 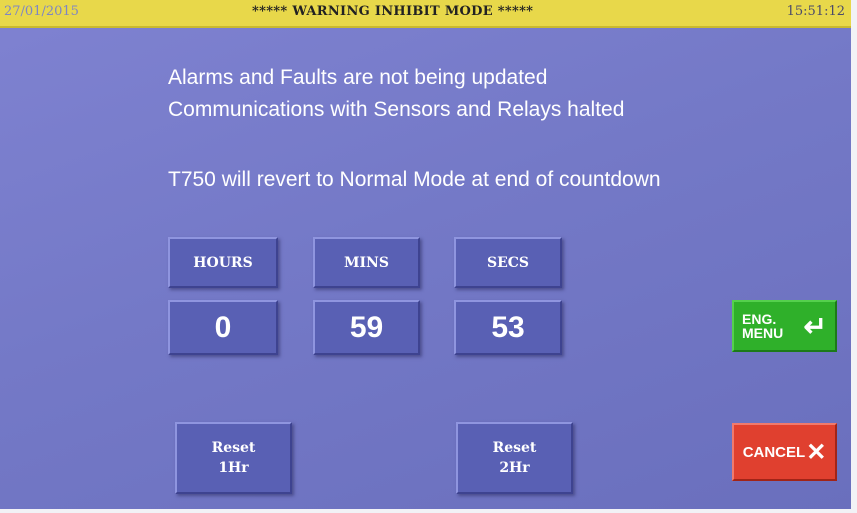 I want to click on time-display: 15:51:12, so click(x=815, y=11).